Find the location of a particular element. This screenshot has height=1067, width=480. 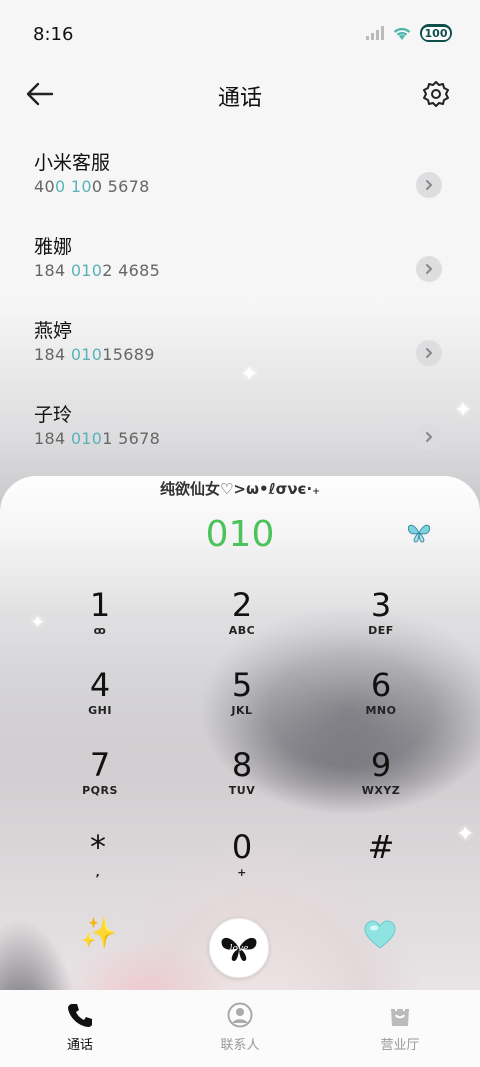

dial-key-8: 8 TUV is located at coordinates (242, 781).